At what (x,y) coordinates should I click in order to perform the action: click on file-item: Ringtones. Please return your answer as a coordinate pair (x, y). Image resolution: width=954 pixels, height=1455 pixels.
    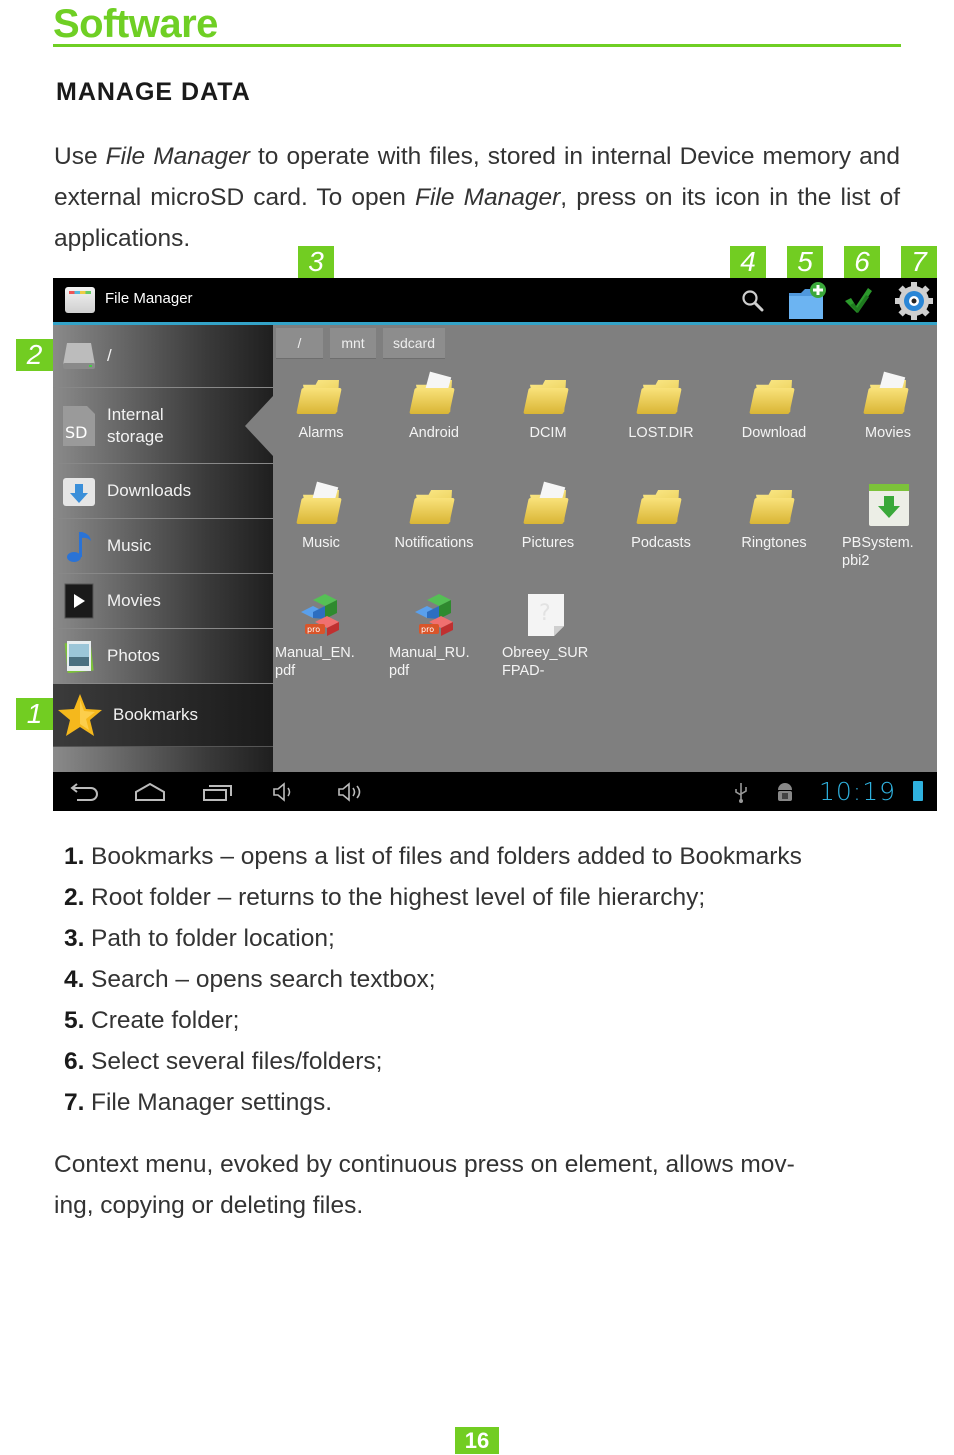
    Looking at the image, I should click on (774, 517).